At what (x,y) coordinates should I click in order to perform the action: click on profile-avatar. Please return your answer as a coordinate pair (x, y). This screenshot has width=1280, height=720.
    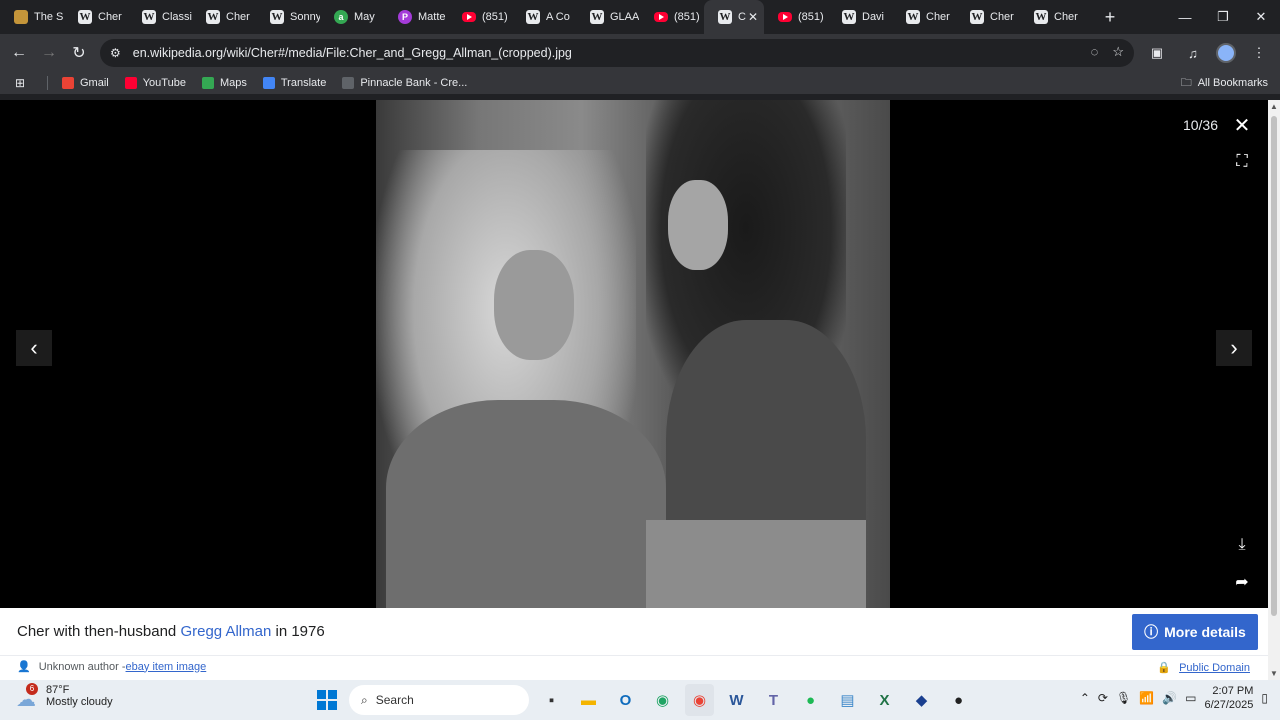
    Looking at the image, I should click on (1226, 53).